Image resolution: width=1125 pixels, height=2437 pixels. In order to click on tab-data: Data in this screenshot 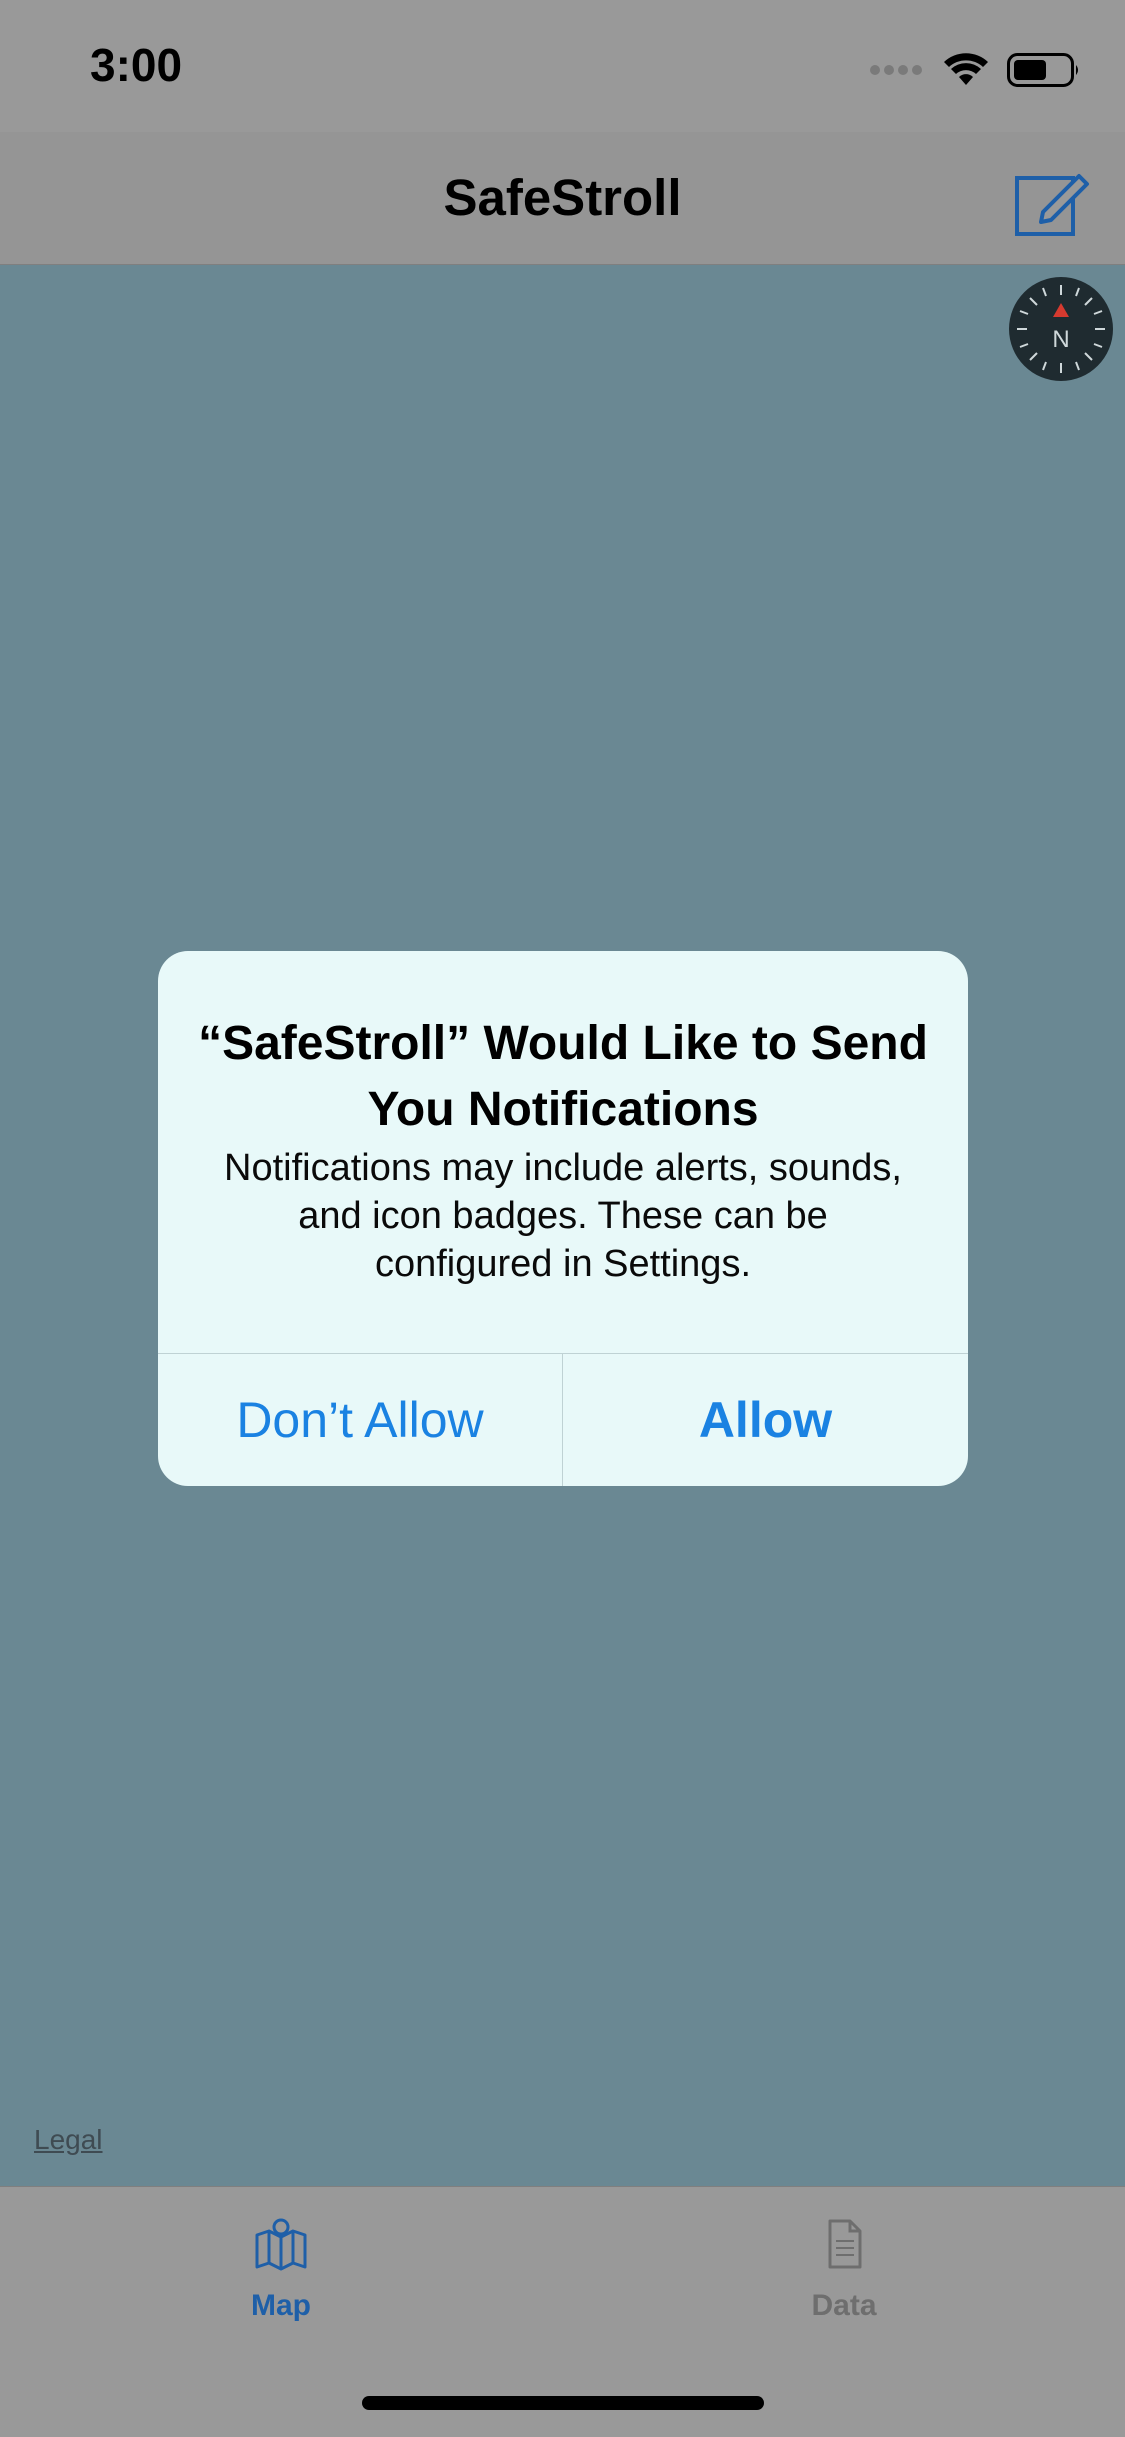, I will do `click(844, 2282)`.